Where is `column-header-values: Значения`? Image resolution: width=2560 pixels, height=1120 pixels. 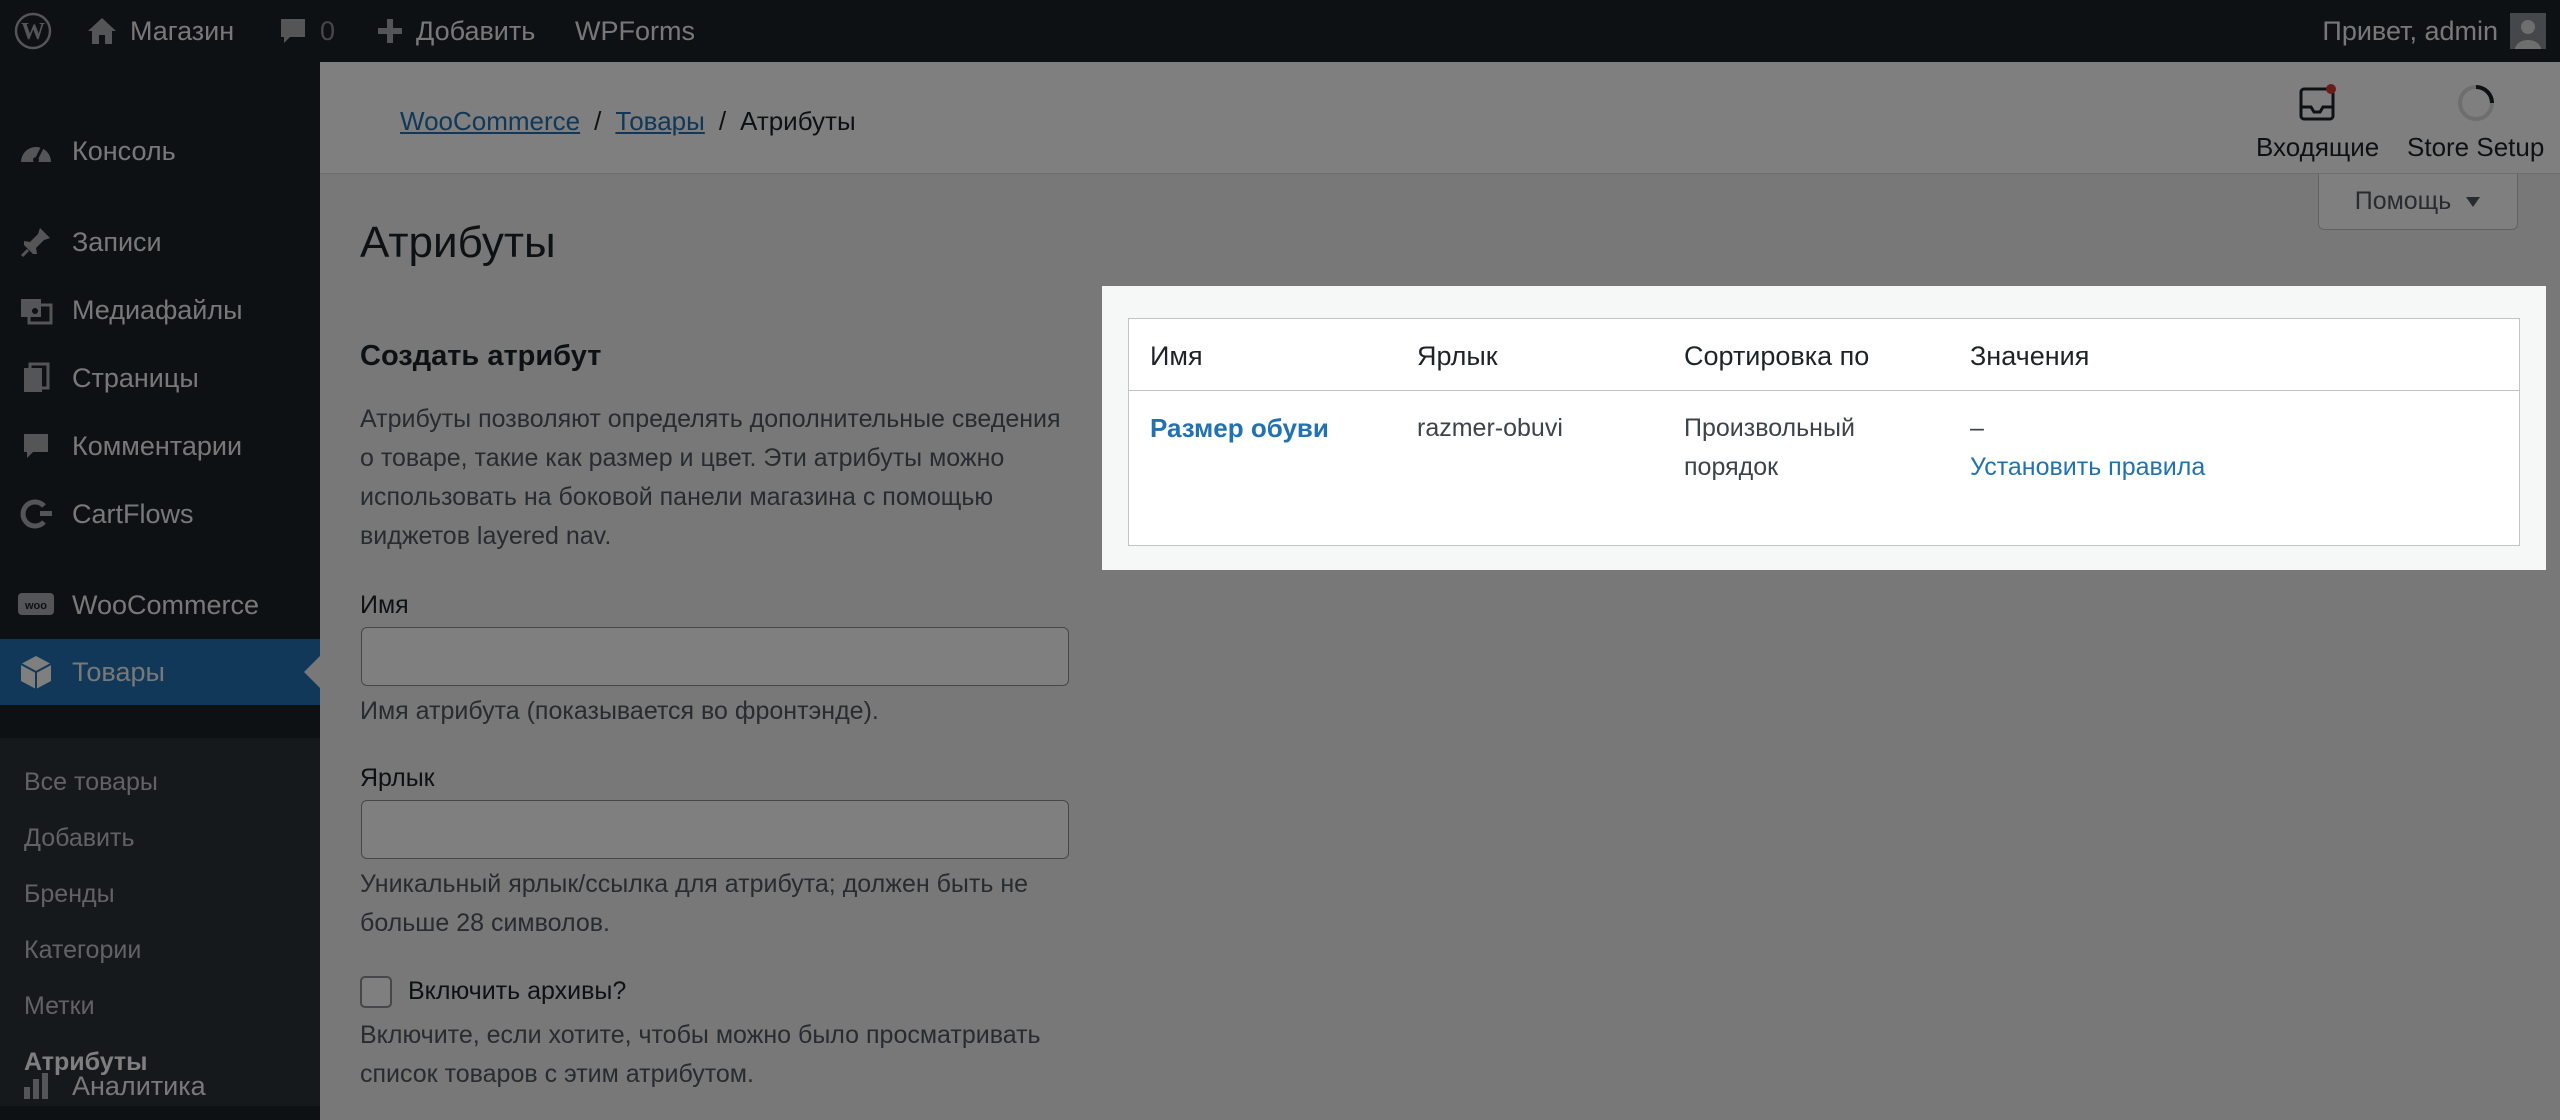 column-header-values: Значения is located at coordinates (2029, 356).